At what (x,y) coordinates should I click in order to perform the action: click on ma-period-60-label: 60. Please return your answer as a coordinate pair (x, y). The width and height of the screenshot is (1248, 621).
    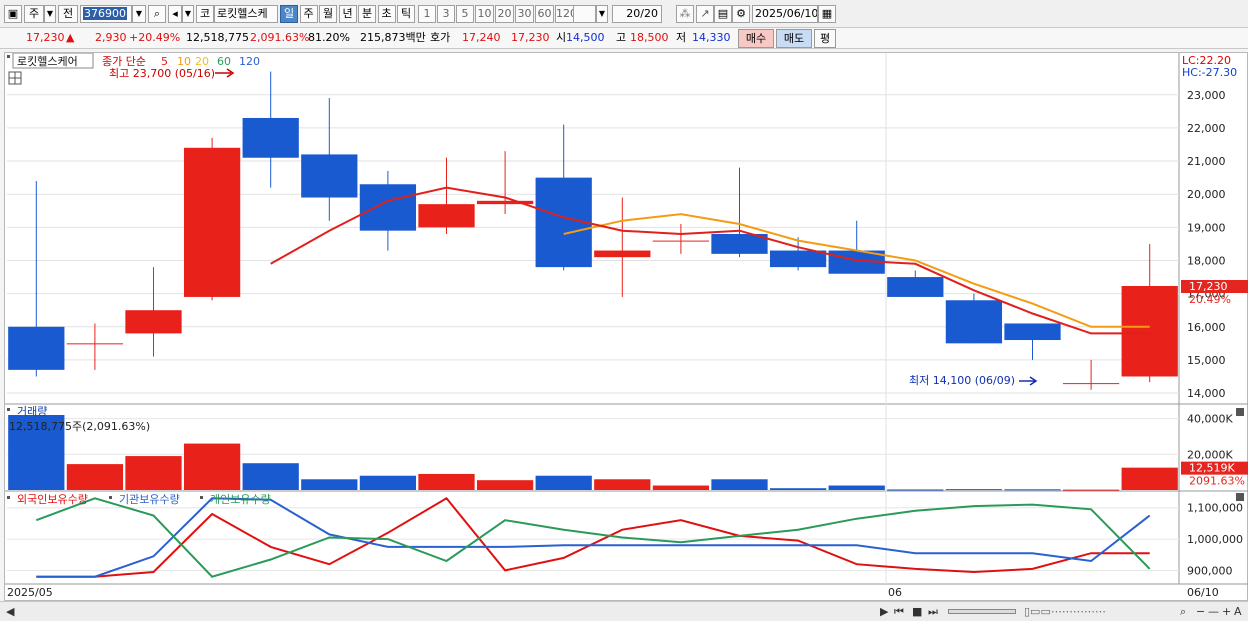
    Looking at the image, I should click on (224, 61).